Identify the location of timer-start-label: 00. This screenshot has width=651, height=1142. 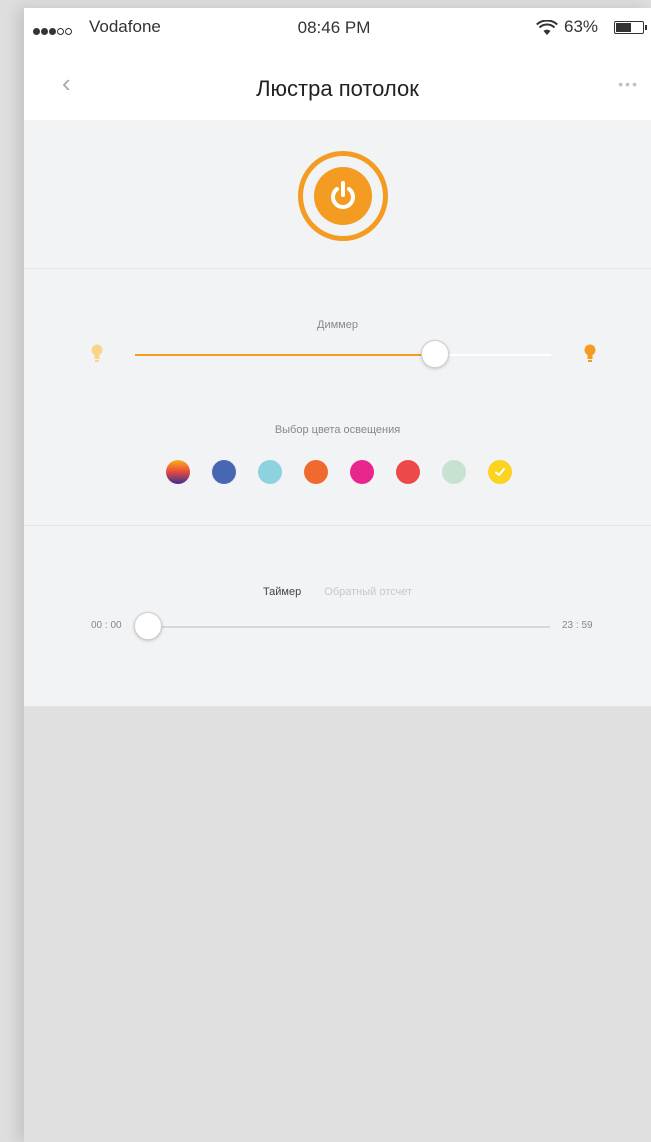
(106, 625).